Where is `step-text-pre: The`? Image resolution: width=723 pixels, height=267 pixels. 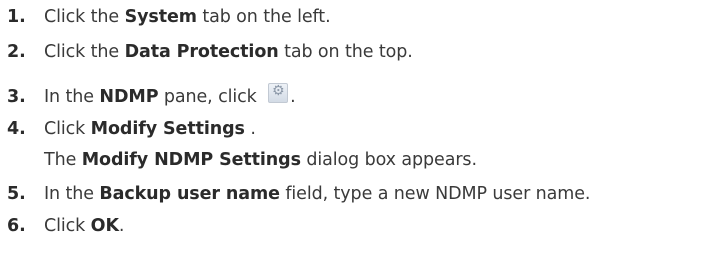 step-text-pre: The is located at coordinates (60, 160).